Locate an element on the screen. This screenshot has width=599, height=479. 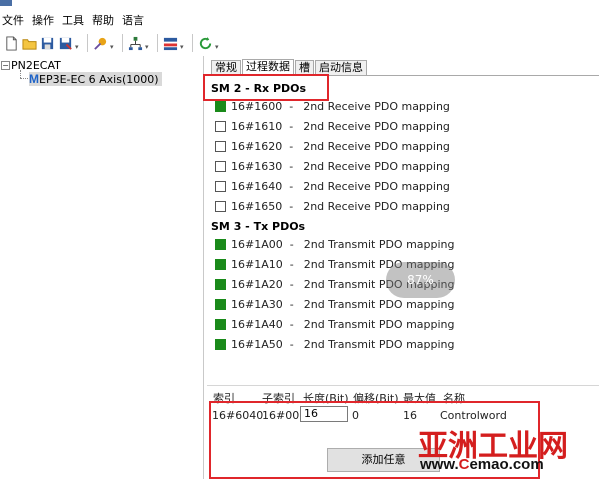
tree-device-node: M EP3E-EC 6 Axis(1000) is located at coordinates (95, 79).